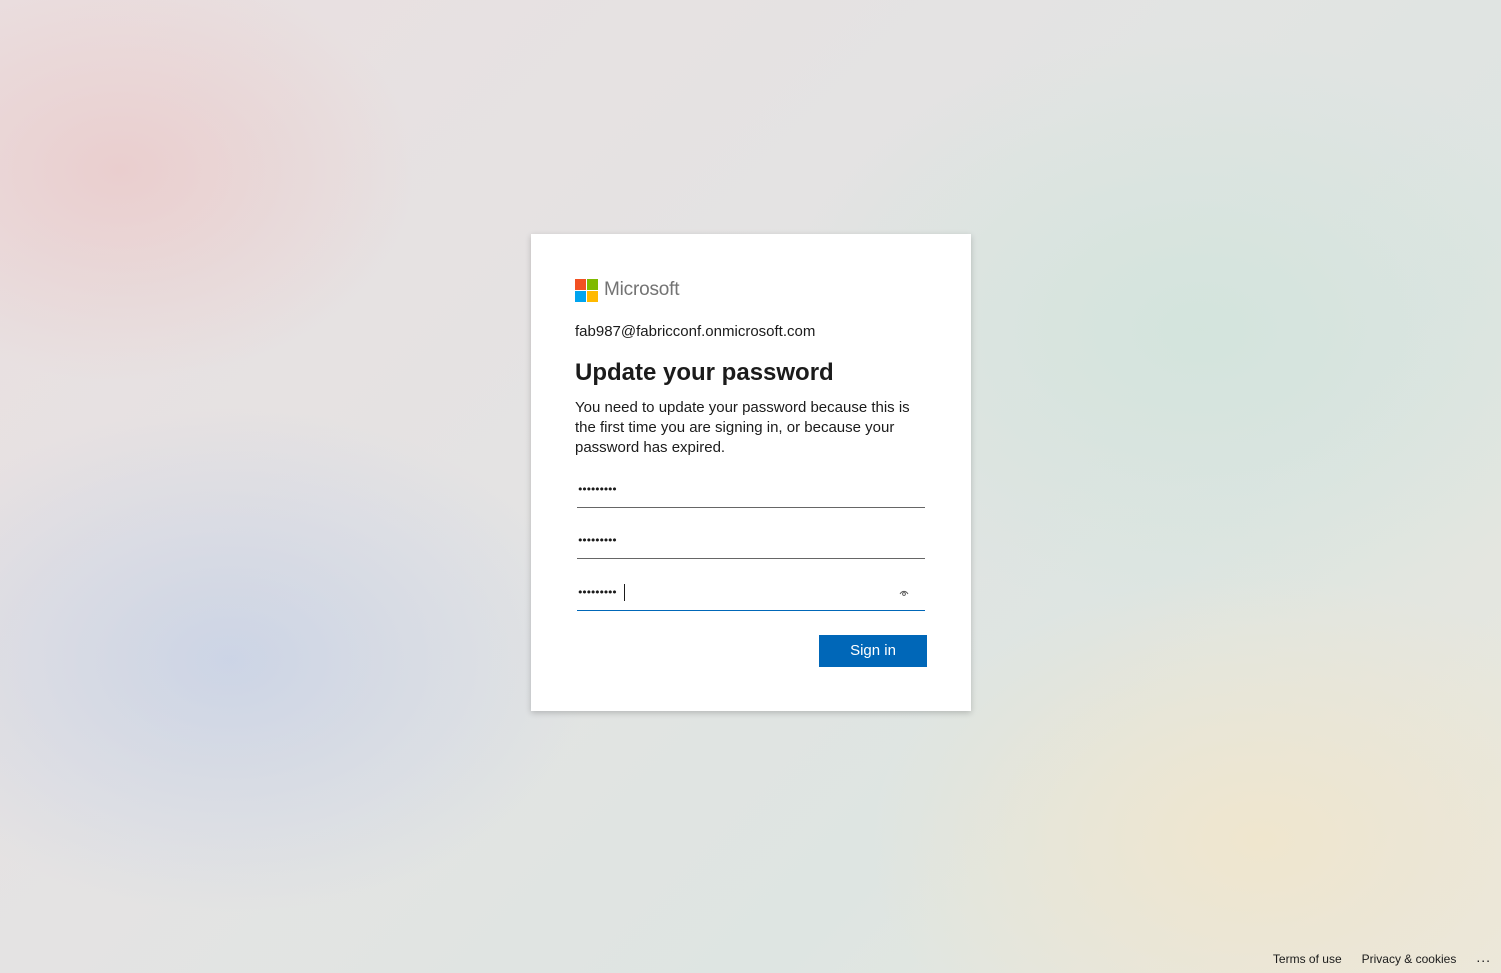 Image resolution: width=1501 pixels, height=973 pixels. Describe the element at coordinates (624, 592) in the screenshot. I see `text-caret` at that location.